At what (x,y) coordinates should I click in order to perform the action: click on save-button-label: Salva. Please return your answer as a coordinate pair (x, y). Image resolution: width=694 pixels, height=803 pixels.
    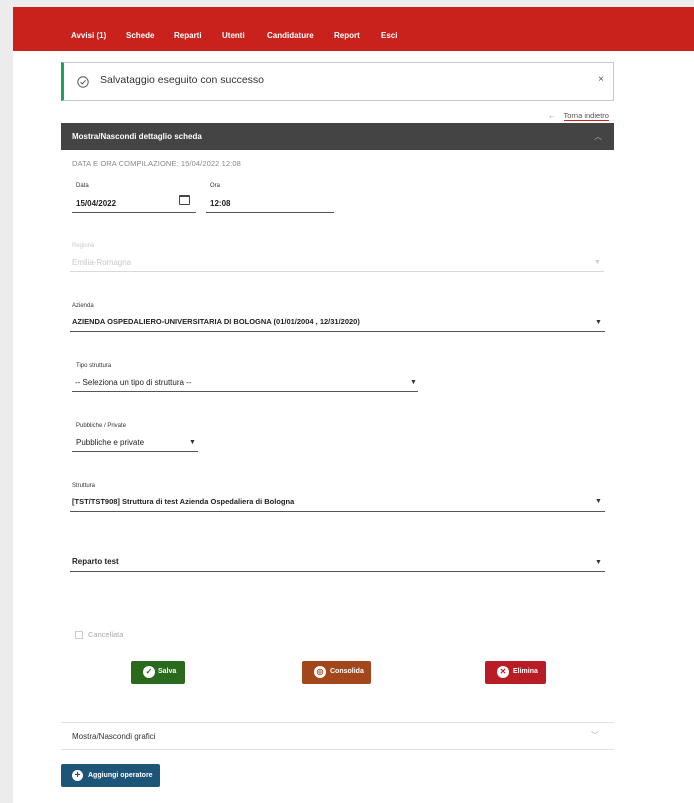
    Looking at the image, I should click on (167, 671).